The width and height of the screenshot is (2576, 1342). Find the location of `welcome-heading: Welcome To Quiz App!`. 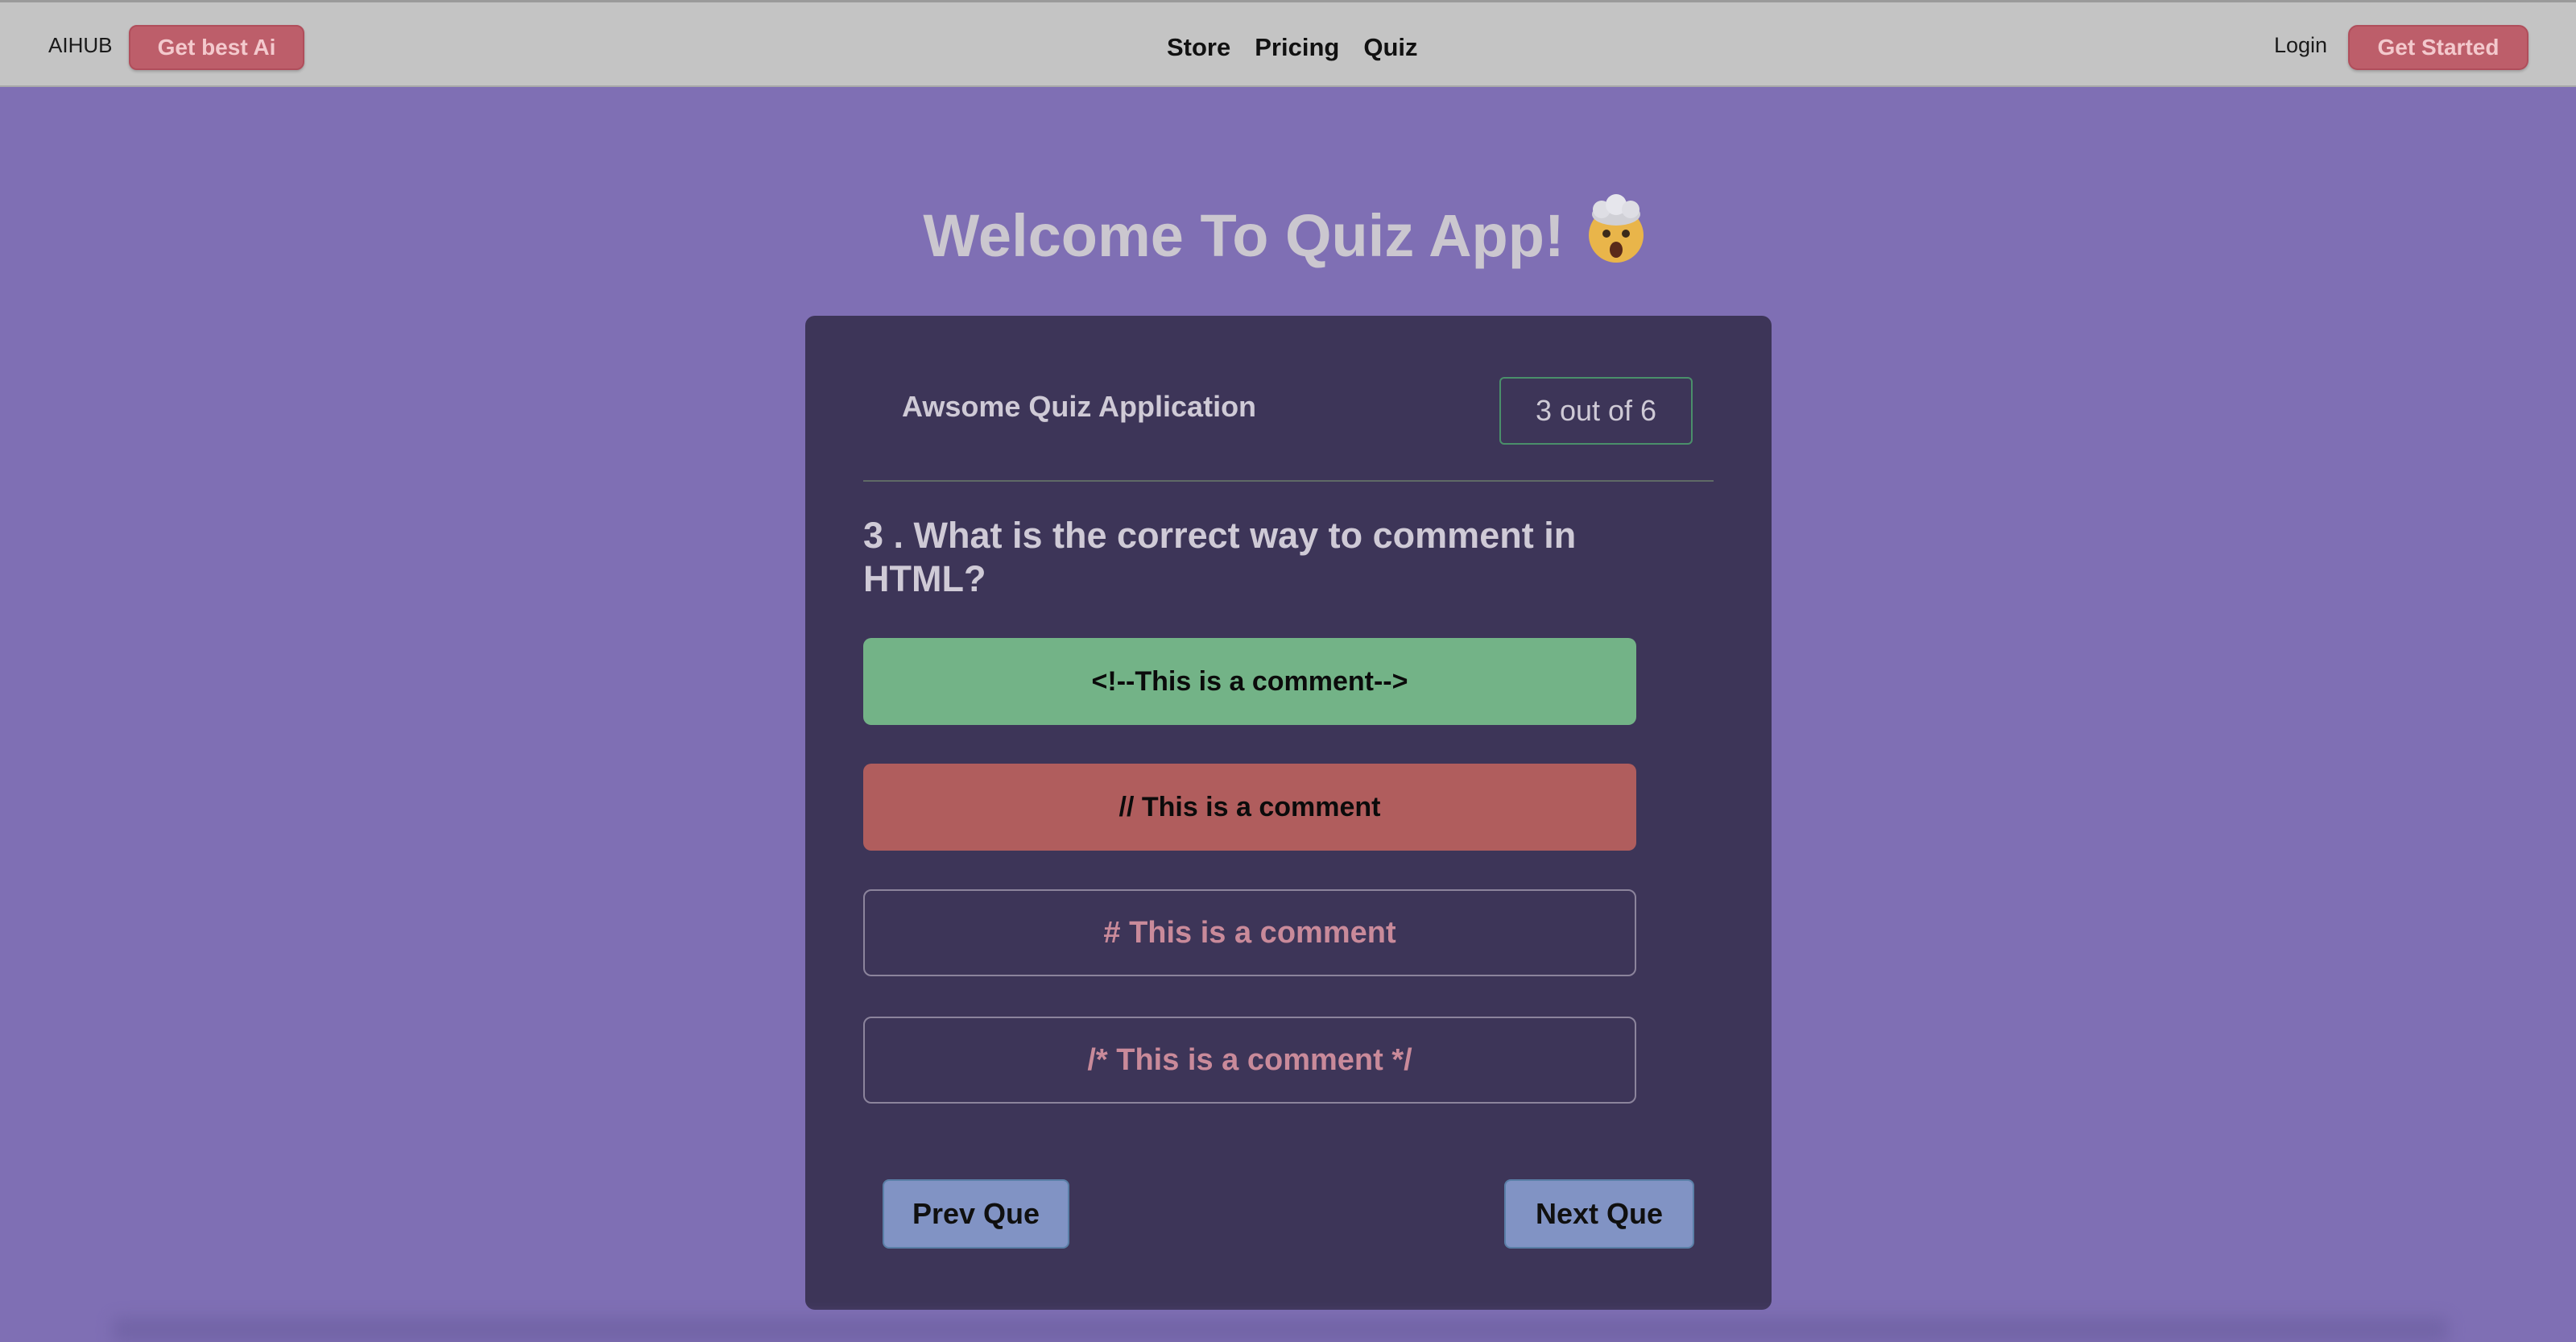

welcome-heading: Welcome To Quiz App! is located at coordinates (1288, 240).